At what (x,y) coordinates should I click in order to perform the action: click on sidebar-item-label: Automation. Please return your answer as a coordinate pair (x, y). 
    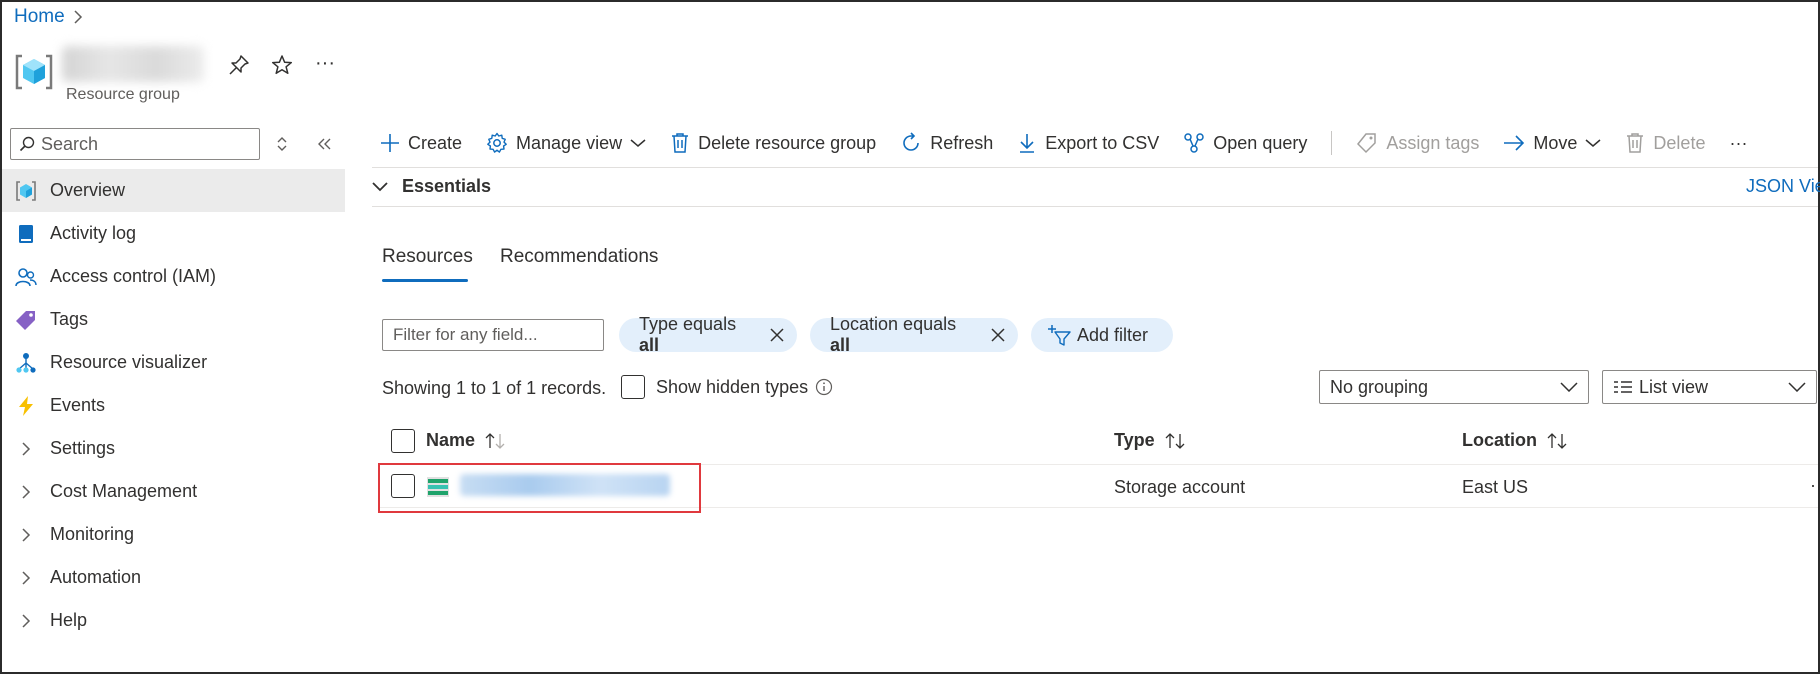
    Looking at the image, I should click on (96, 577).